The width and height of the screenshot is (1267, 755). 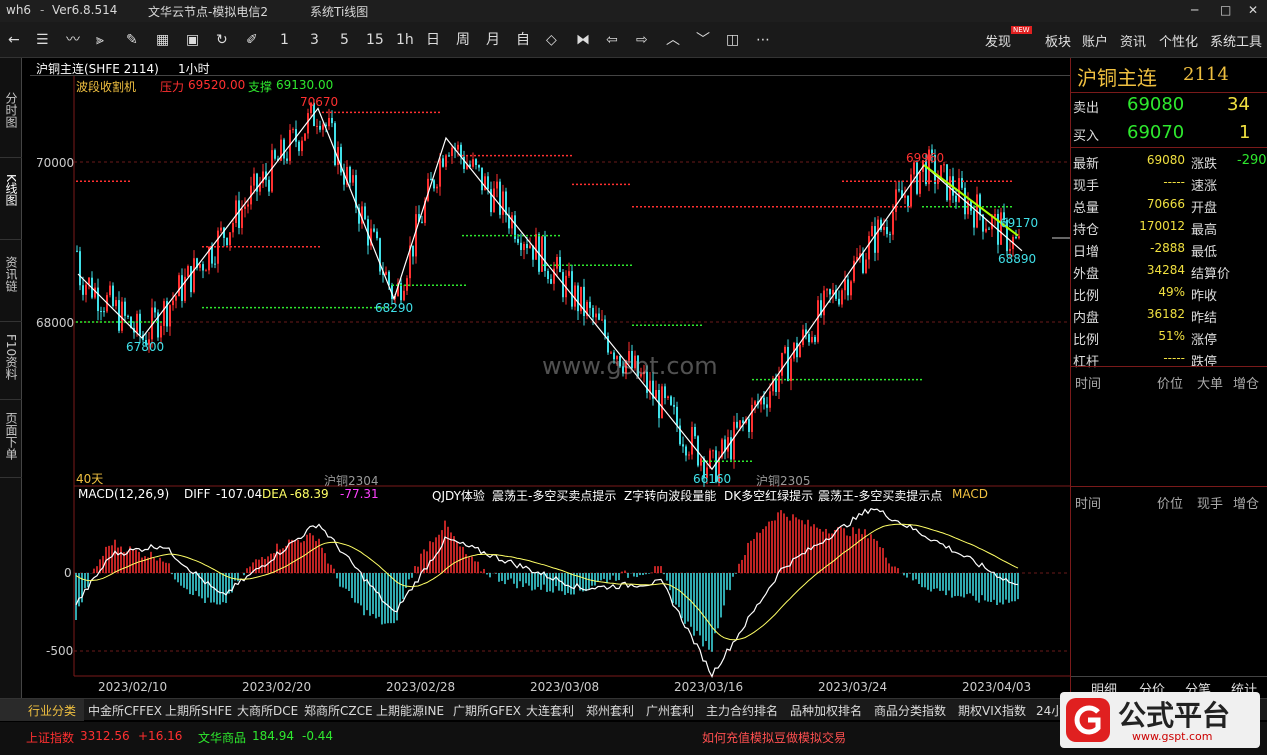 I want to click on back-icon: ←, so click(x=14, y=40).